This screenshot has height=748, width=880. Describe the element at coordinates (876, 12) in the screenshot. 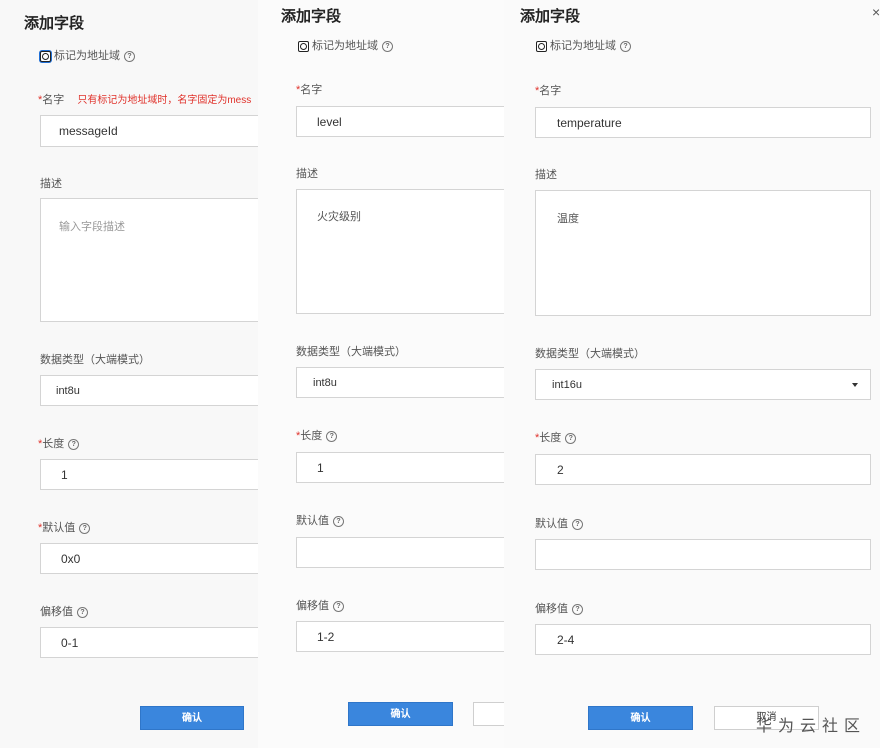

I see `close-icon: ×` at that location.